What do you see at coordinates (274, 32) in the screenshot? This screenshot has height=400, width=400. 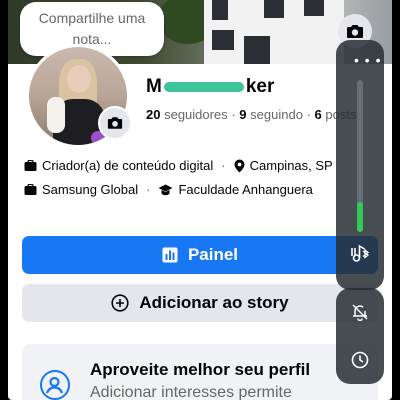 I see `cover-building` at bounding box center [274, 32].